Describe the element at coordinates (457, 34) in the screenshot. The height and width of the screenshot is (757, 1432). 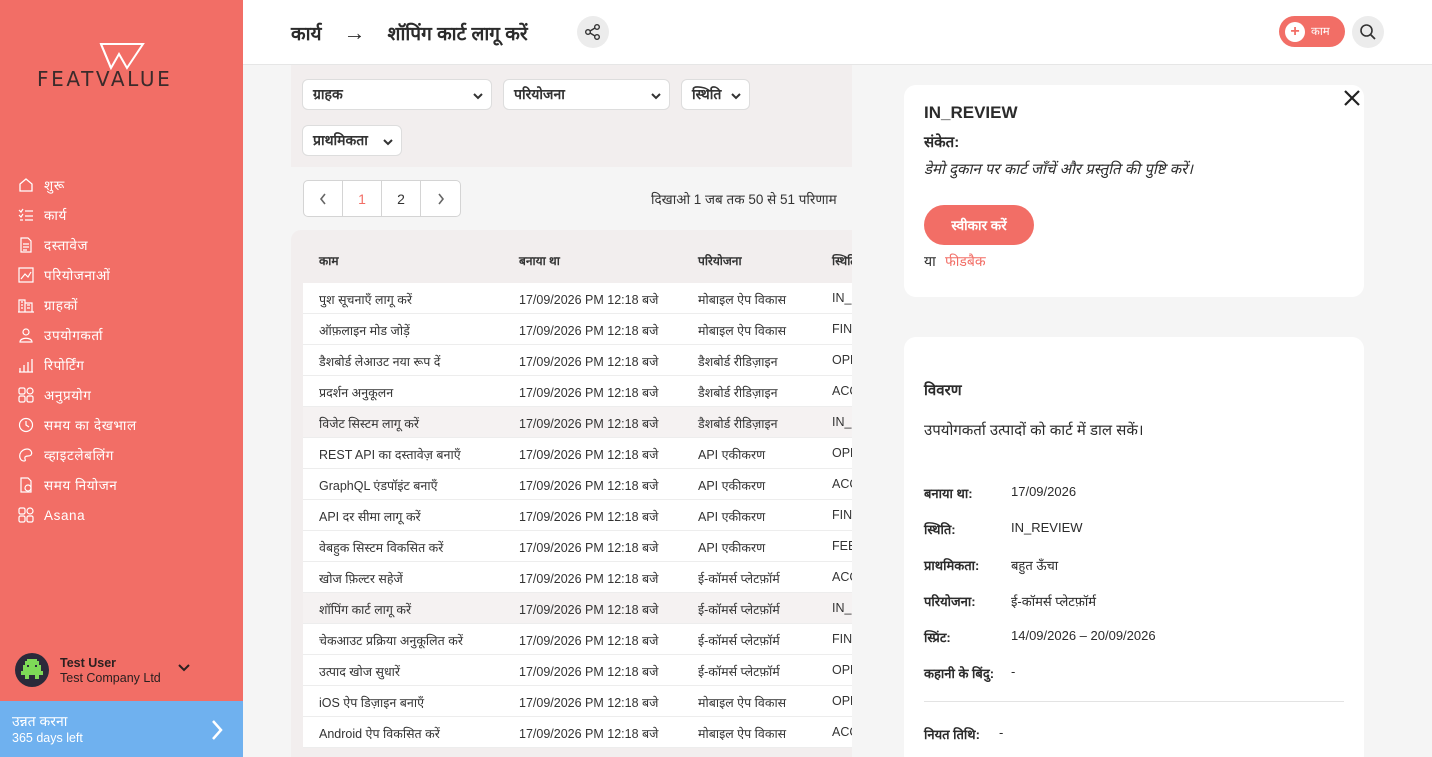
I see `page-title: शॉपिंग कार्ट लागू करें` at that location.